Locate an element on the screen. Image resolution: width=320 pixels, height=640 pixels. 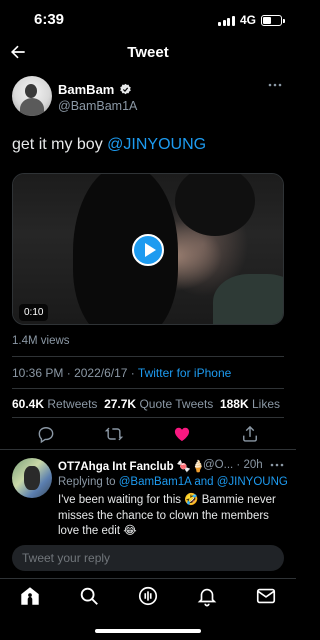
replying-to: Replying to @BamBam1A and @JINYOUNG is located at coordinates (173, 482).